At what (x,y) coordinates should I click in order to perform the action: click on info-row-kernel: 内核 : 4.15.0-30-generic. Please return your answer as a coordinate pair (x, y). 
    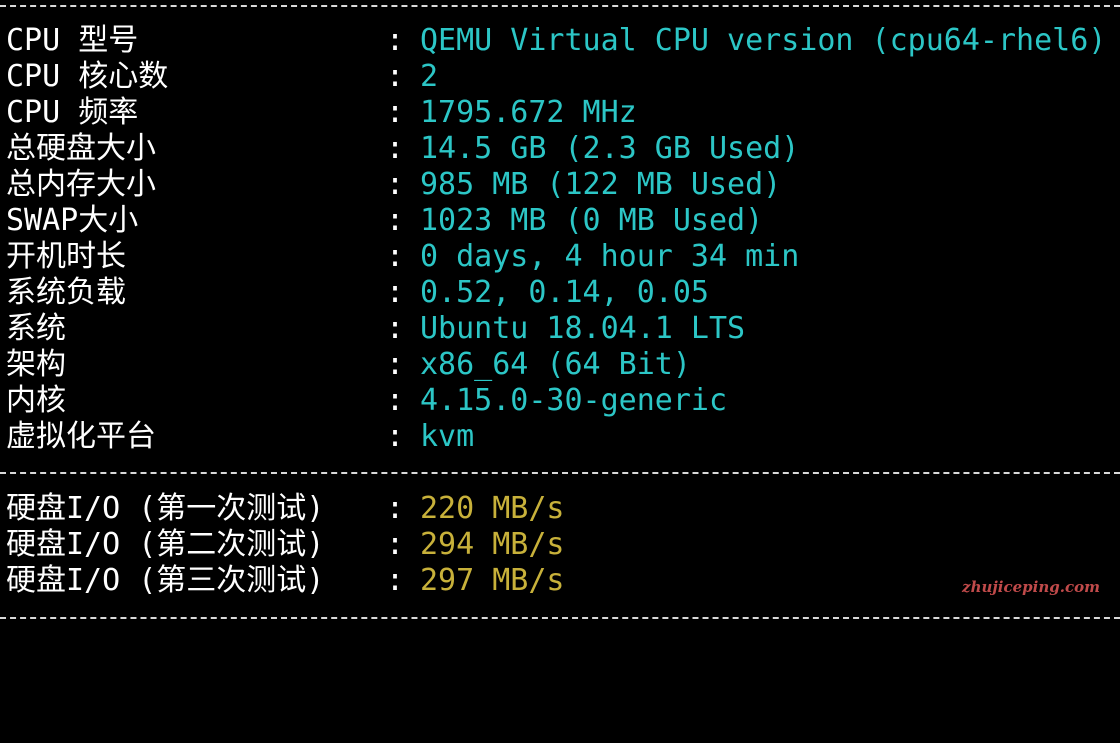
    Looking at the image, I should click on (366, 401).